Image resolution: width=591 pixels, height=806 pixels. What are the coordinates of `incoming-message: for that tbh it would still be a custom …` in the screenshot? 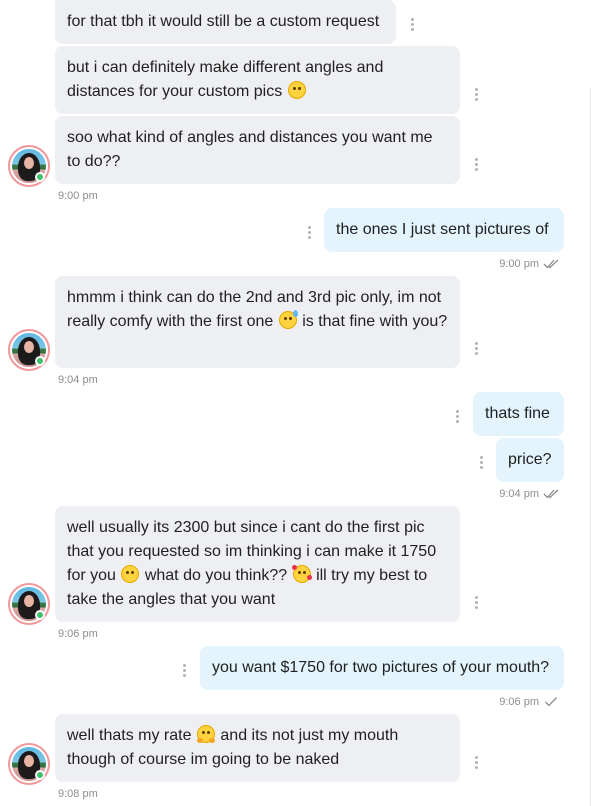 It's located at (225, 22).